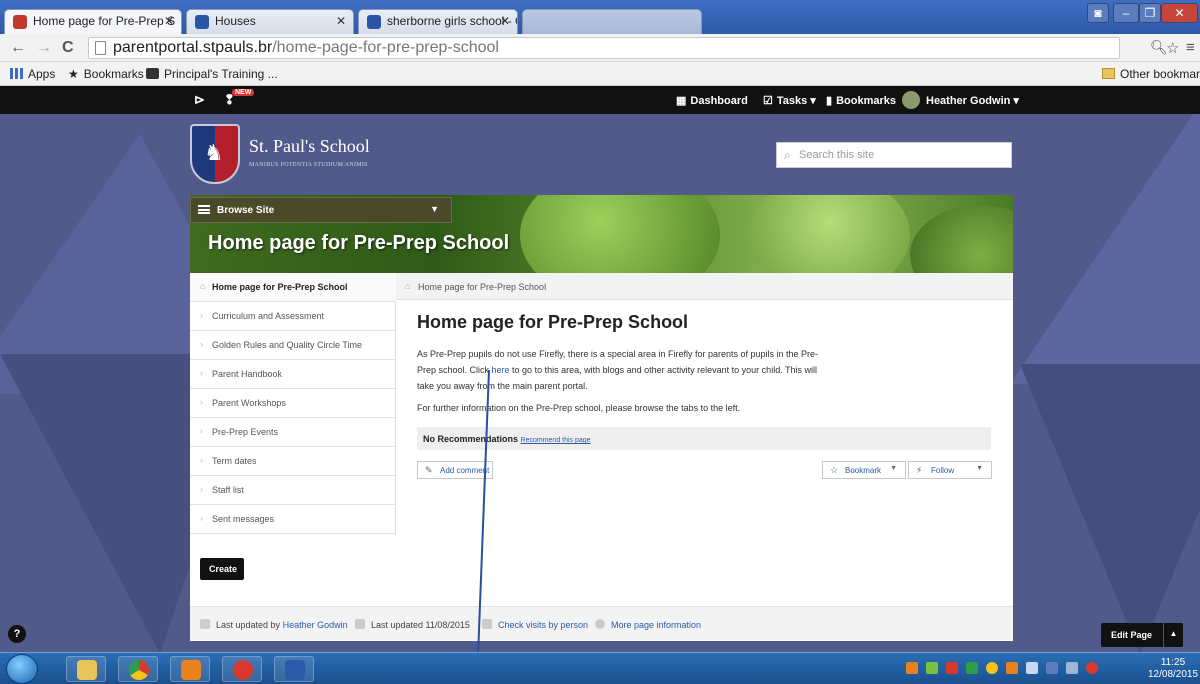 This screenshot has height=684, width=1200. I want to click on sidebar-item-golden-rules: › Golden Rules and Quality Circle Time, so click(293, 345).